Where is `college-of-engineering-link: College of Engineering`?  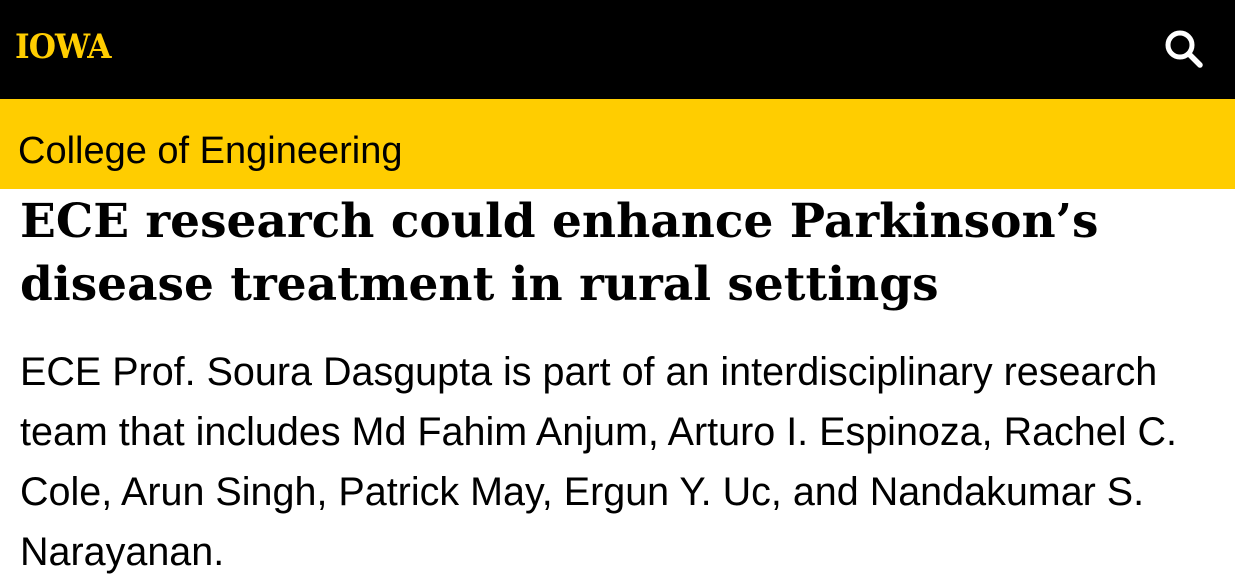 college-of-engineering-link: College of Engineering is located at coordinates (210, 151).